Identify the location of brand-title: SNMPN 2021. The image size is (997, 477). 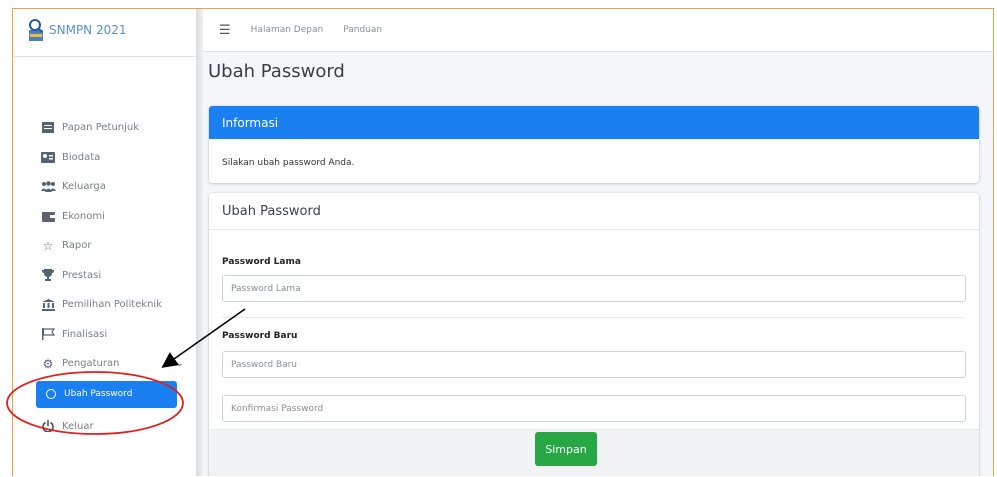
(88, 30).